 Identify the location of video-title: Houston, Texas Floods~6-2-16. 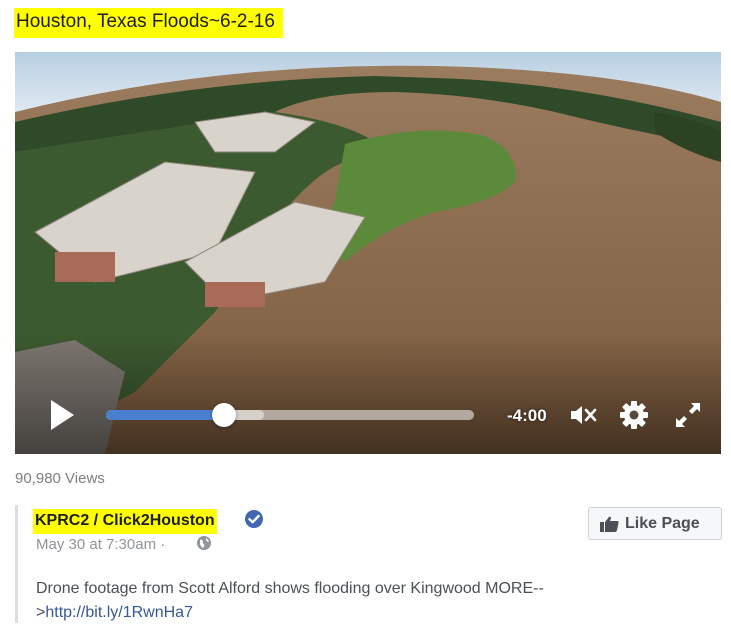
(148, 23).